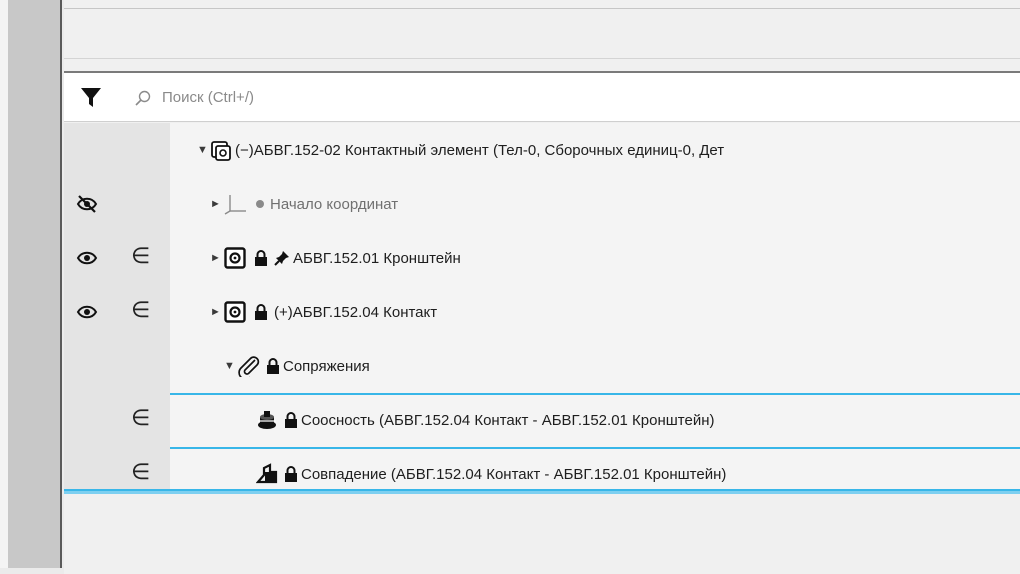 The image size is (1020, 574). I want to click on tree-node-mates: ▼ Сопряжения, so click(297, 366).